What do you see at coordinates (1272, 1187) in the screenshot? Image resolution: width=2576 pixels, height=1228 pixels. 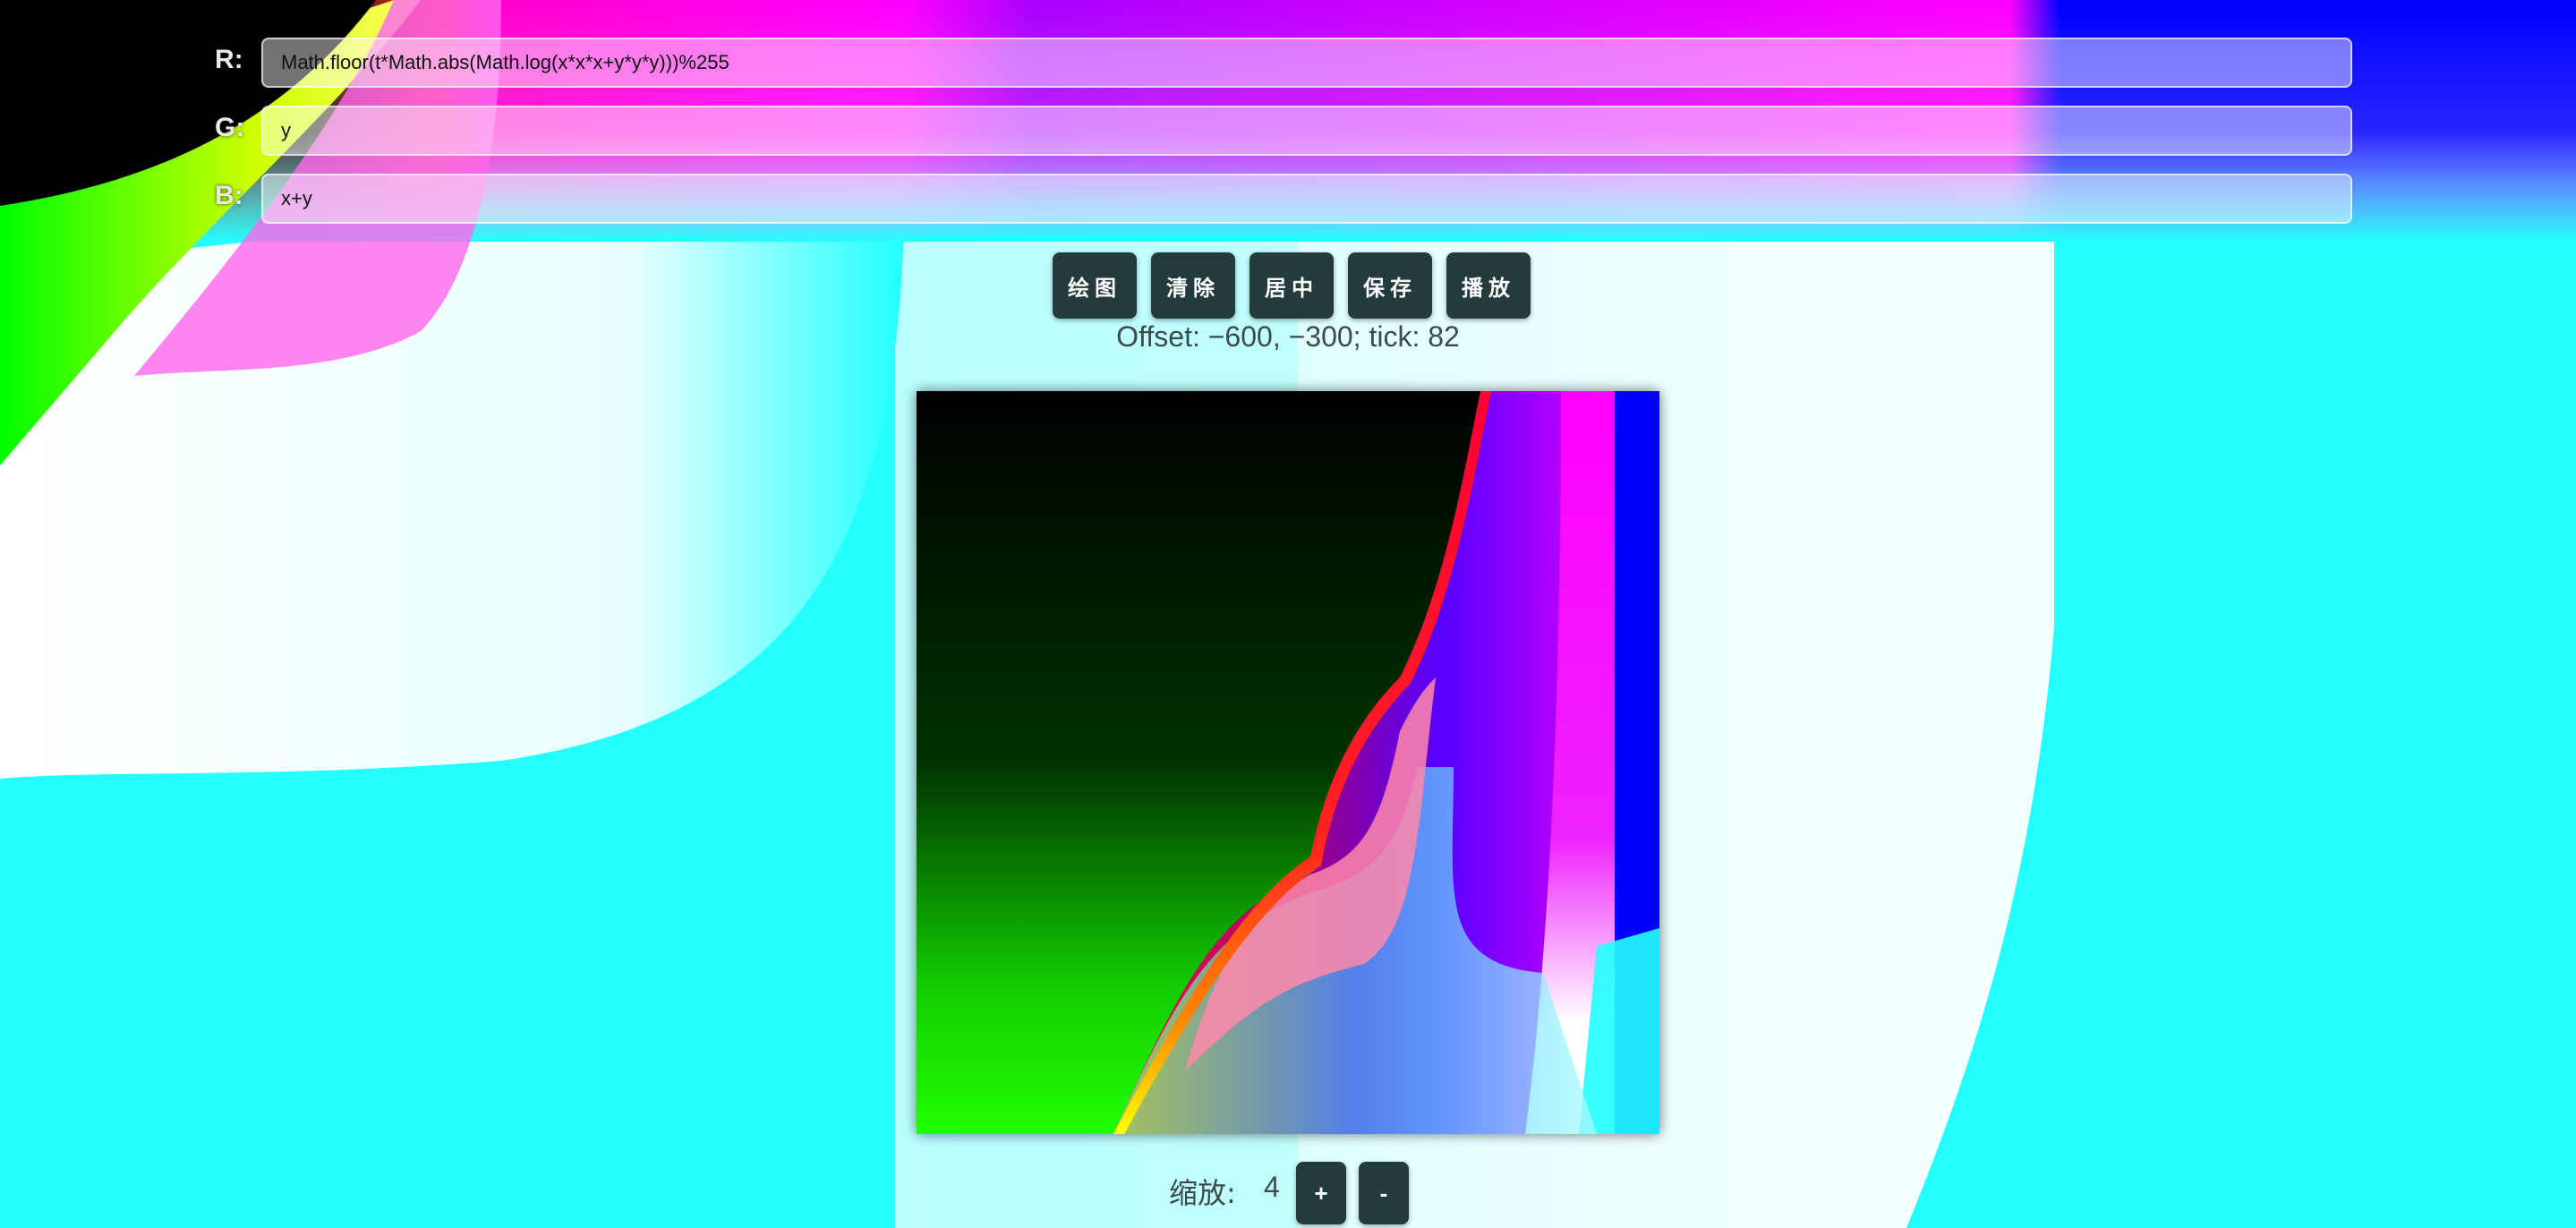 I see `zoom-value: 4` at bounding box center [1272, 1187].